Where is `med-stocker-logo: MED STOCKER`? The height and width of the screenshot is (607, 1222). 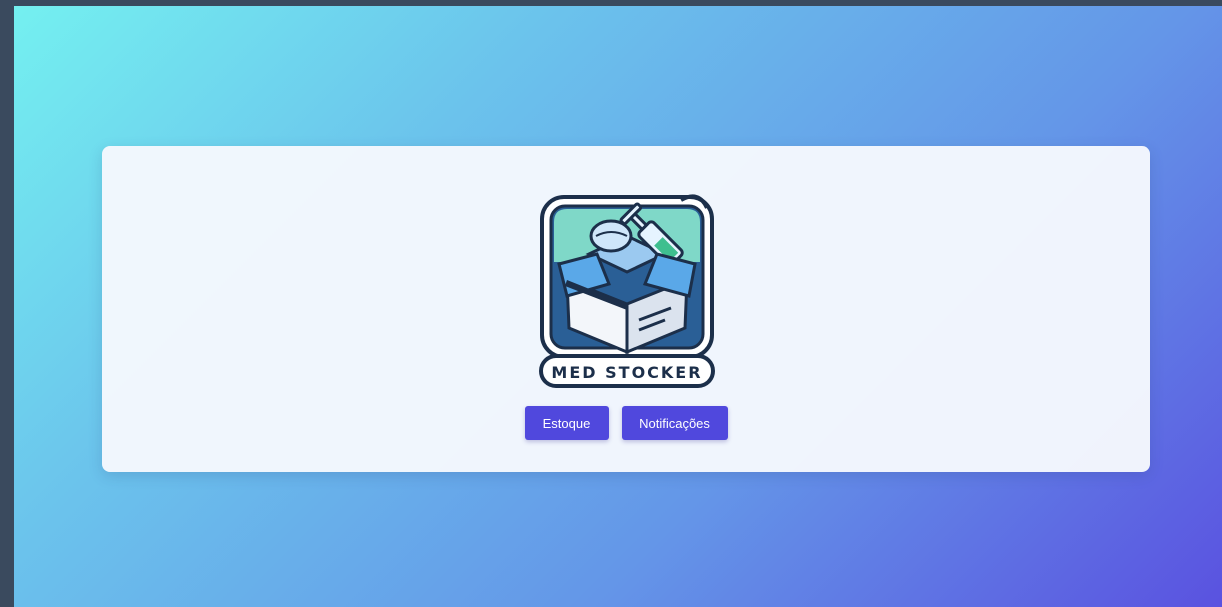 med-stocker-logo: MED STOCKER is located at coordinates (627, 291).